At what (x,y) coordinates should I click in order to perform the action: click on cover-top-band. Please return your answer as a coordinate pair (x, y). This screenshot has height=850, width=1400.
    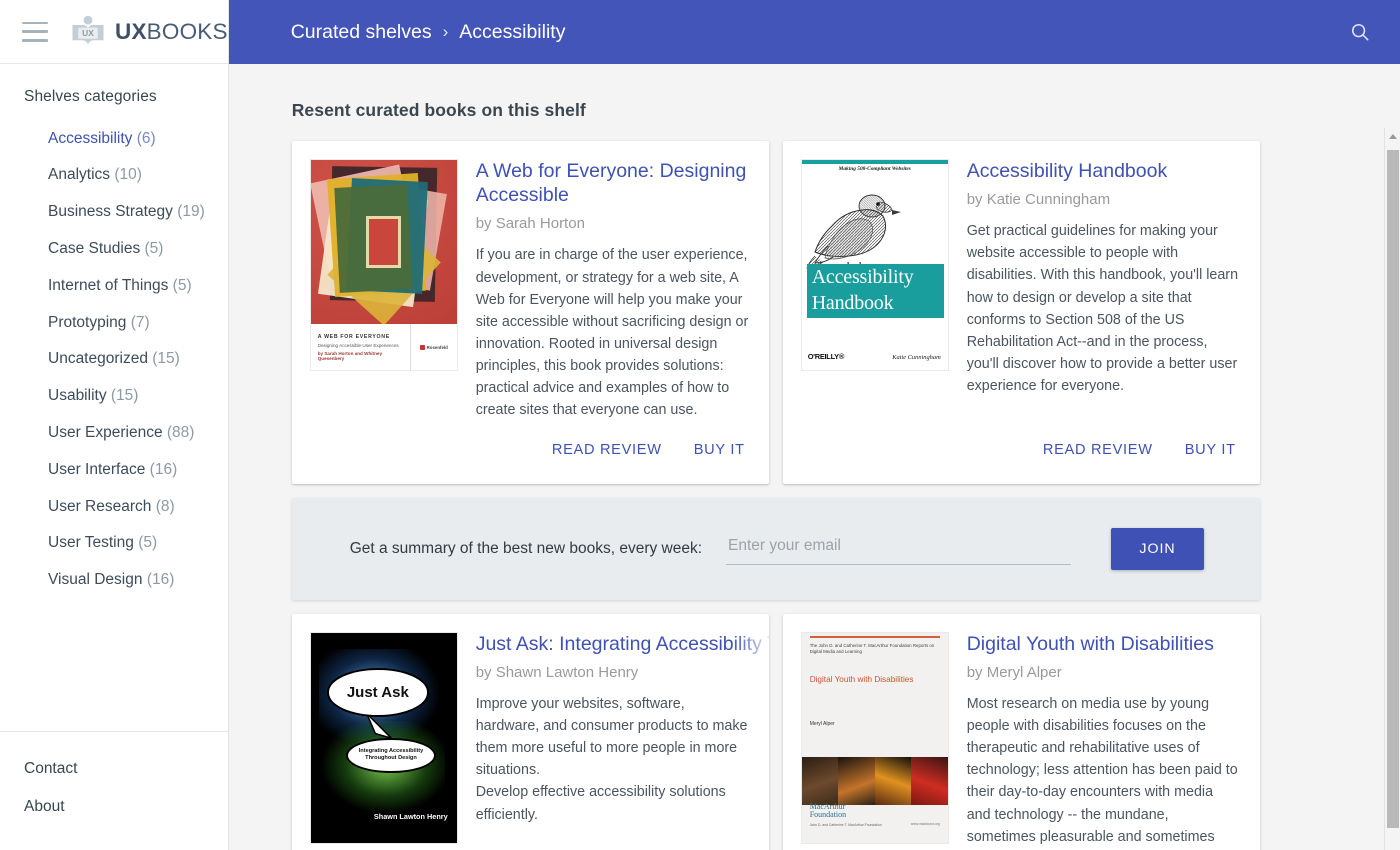
    Looking at the image, I should click on (874, 162).